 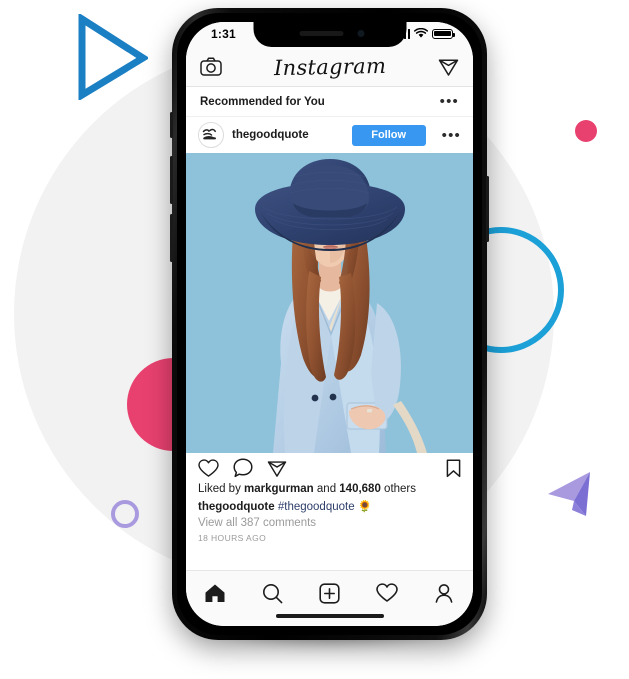 What do you see at coordinates (211, 66) in the screenshot?
I see `camera-icon` at bounding box center [211, 66].